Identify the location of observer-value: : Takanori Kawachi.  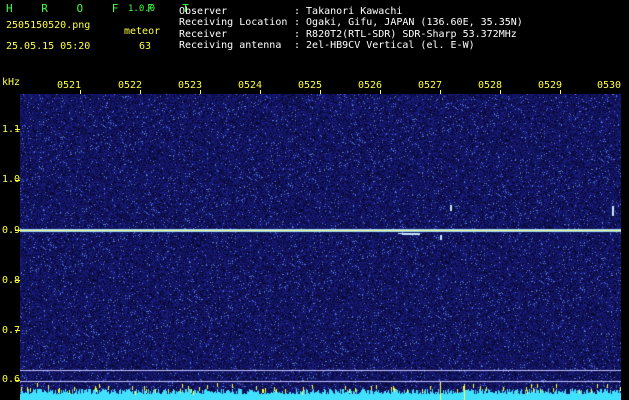
(348, 11).